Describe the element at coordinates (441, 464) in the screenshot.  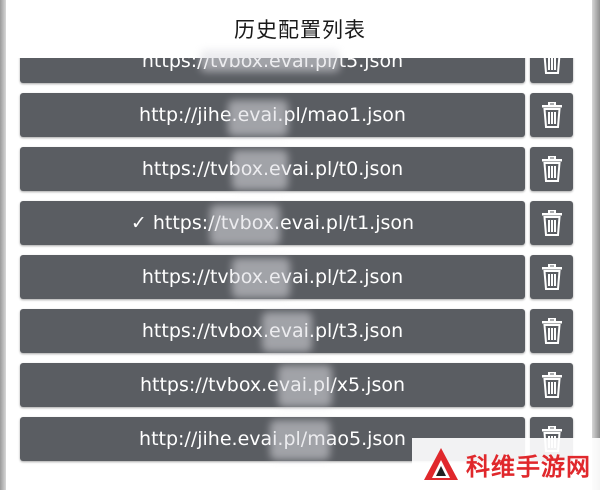
I see `watermark-logo-icon` at that location.